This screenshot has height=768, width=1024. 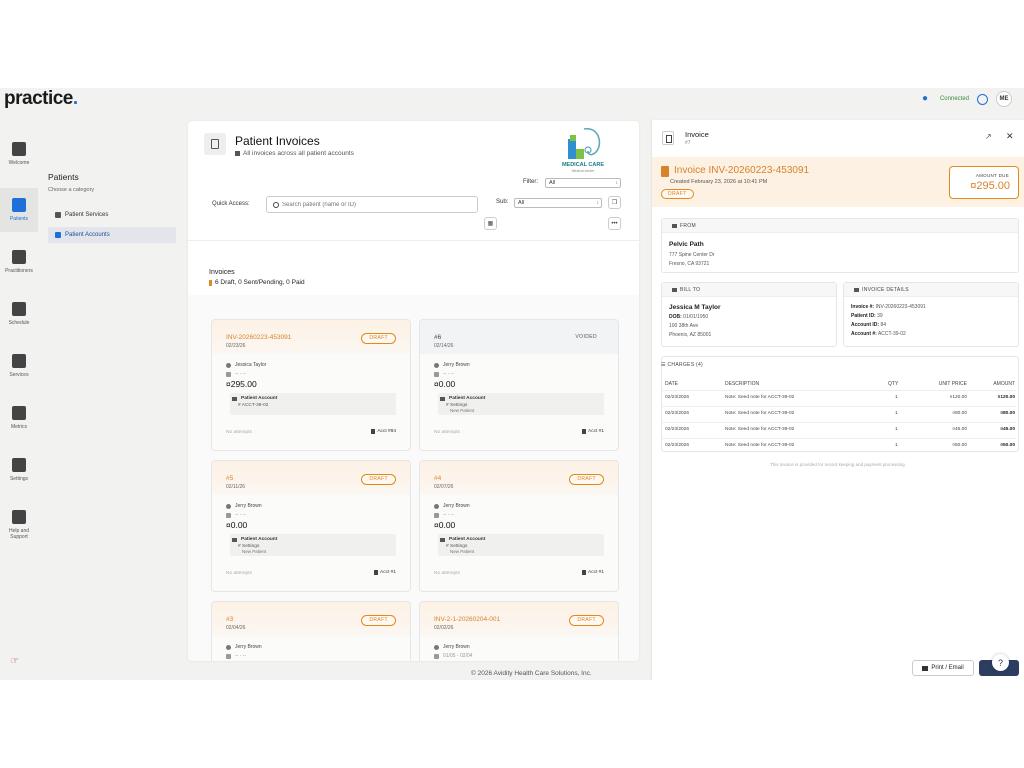 I want to click on row-amount: ¤120.00, so click(x=1006, y=397).